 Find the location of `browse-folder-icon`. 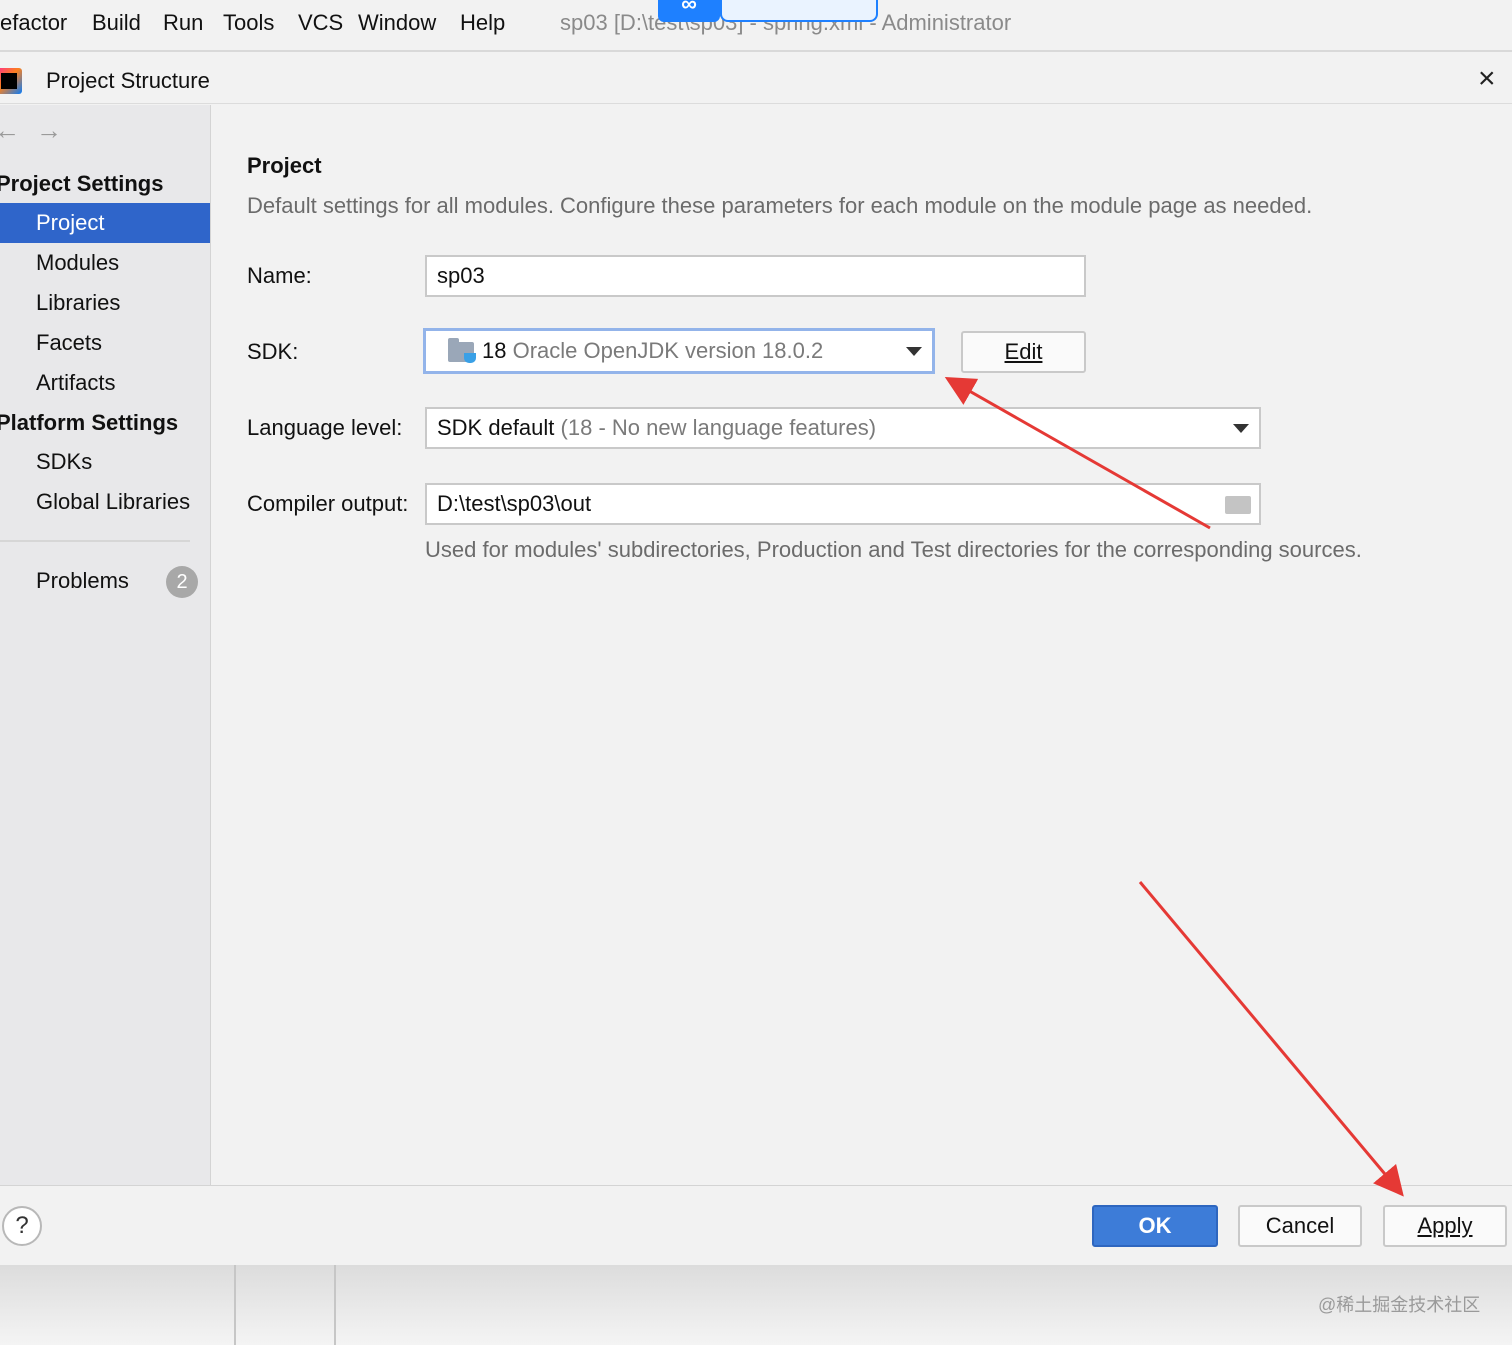

browse-folder-icon is located at coordinates (1238, 505).